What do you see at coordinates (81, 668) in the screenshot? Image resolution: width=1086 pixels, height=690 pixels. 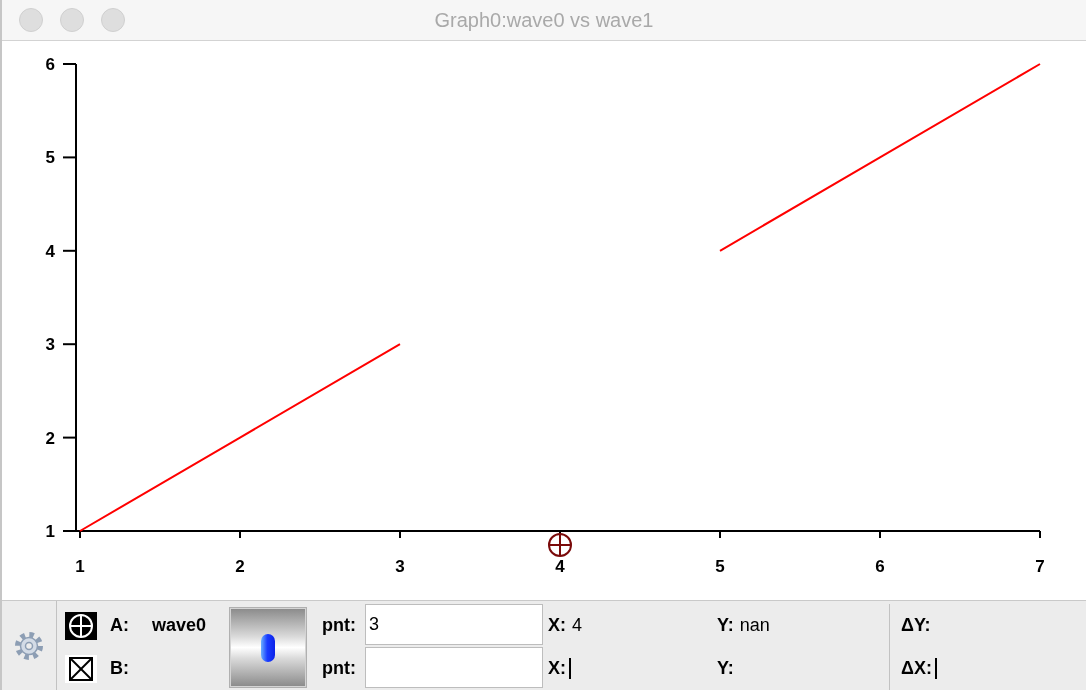 I see `crossed-box-icon` at bounding box center [81, 668].